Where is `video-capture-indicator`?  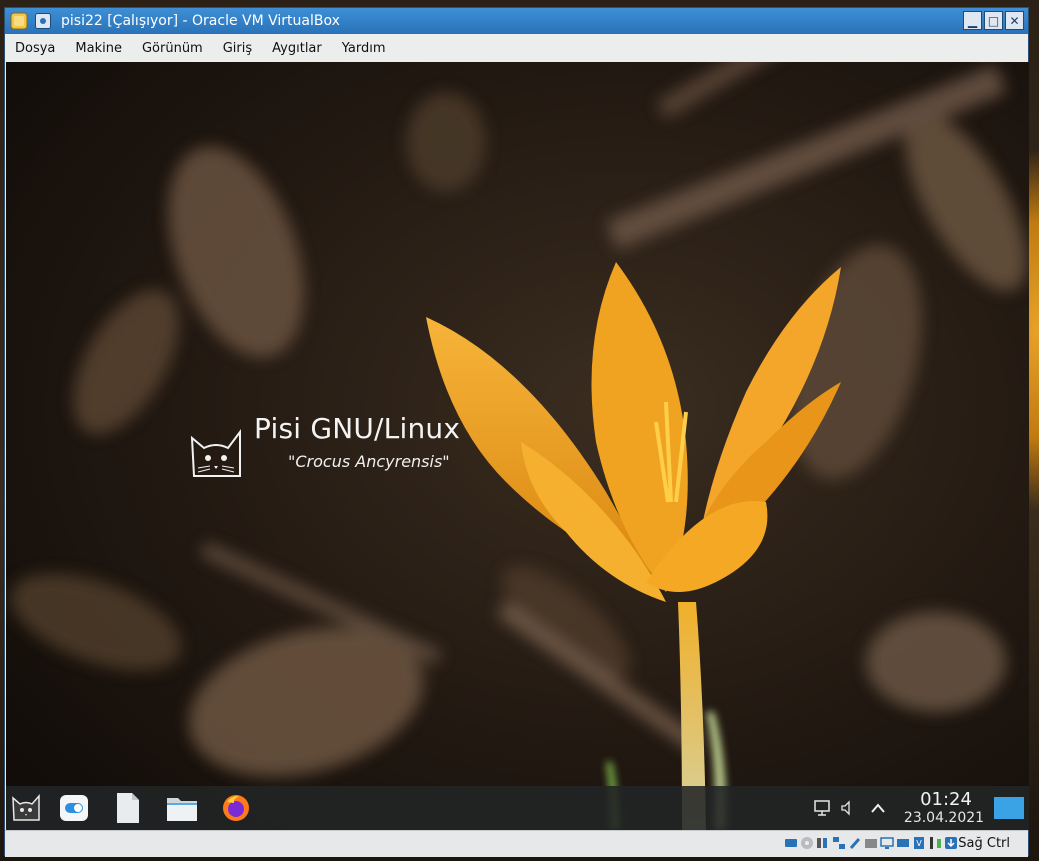 video-capture-indicator is located at coordinates (903, 842).